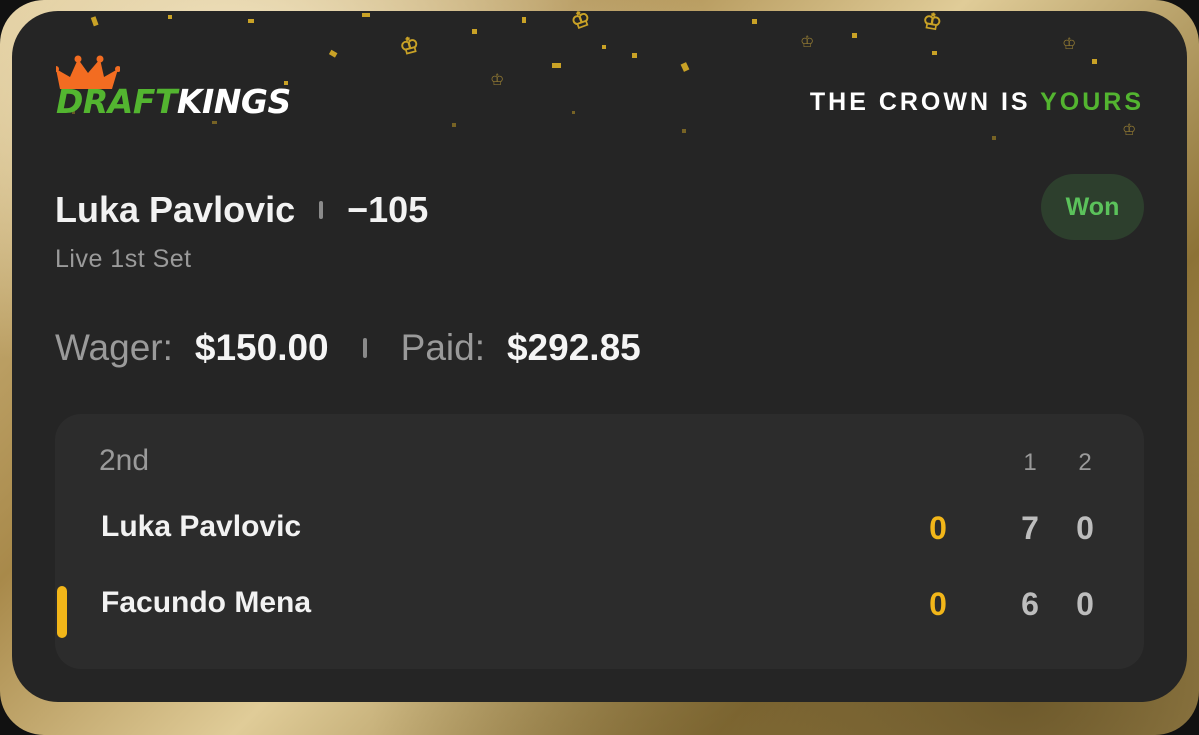 The height and width of the screenshot is (735, 1199). I want to click on tagline: THE CROWN IS YOURS, so click(977, 102).